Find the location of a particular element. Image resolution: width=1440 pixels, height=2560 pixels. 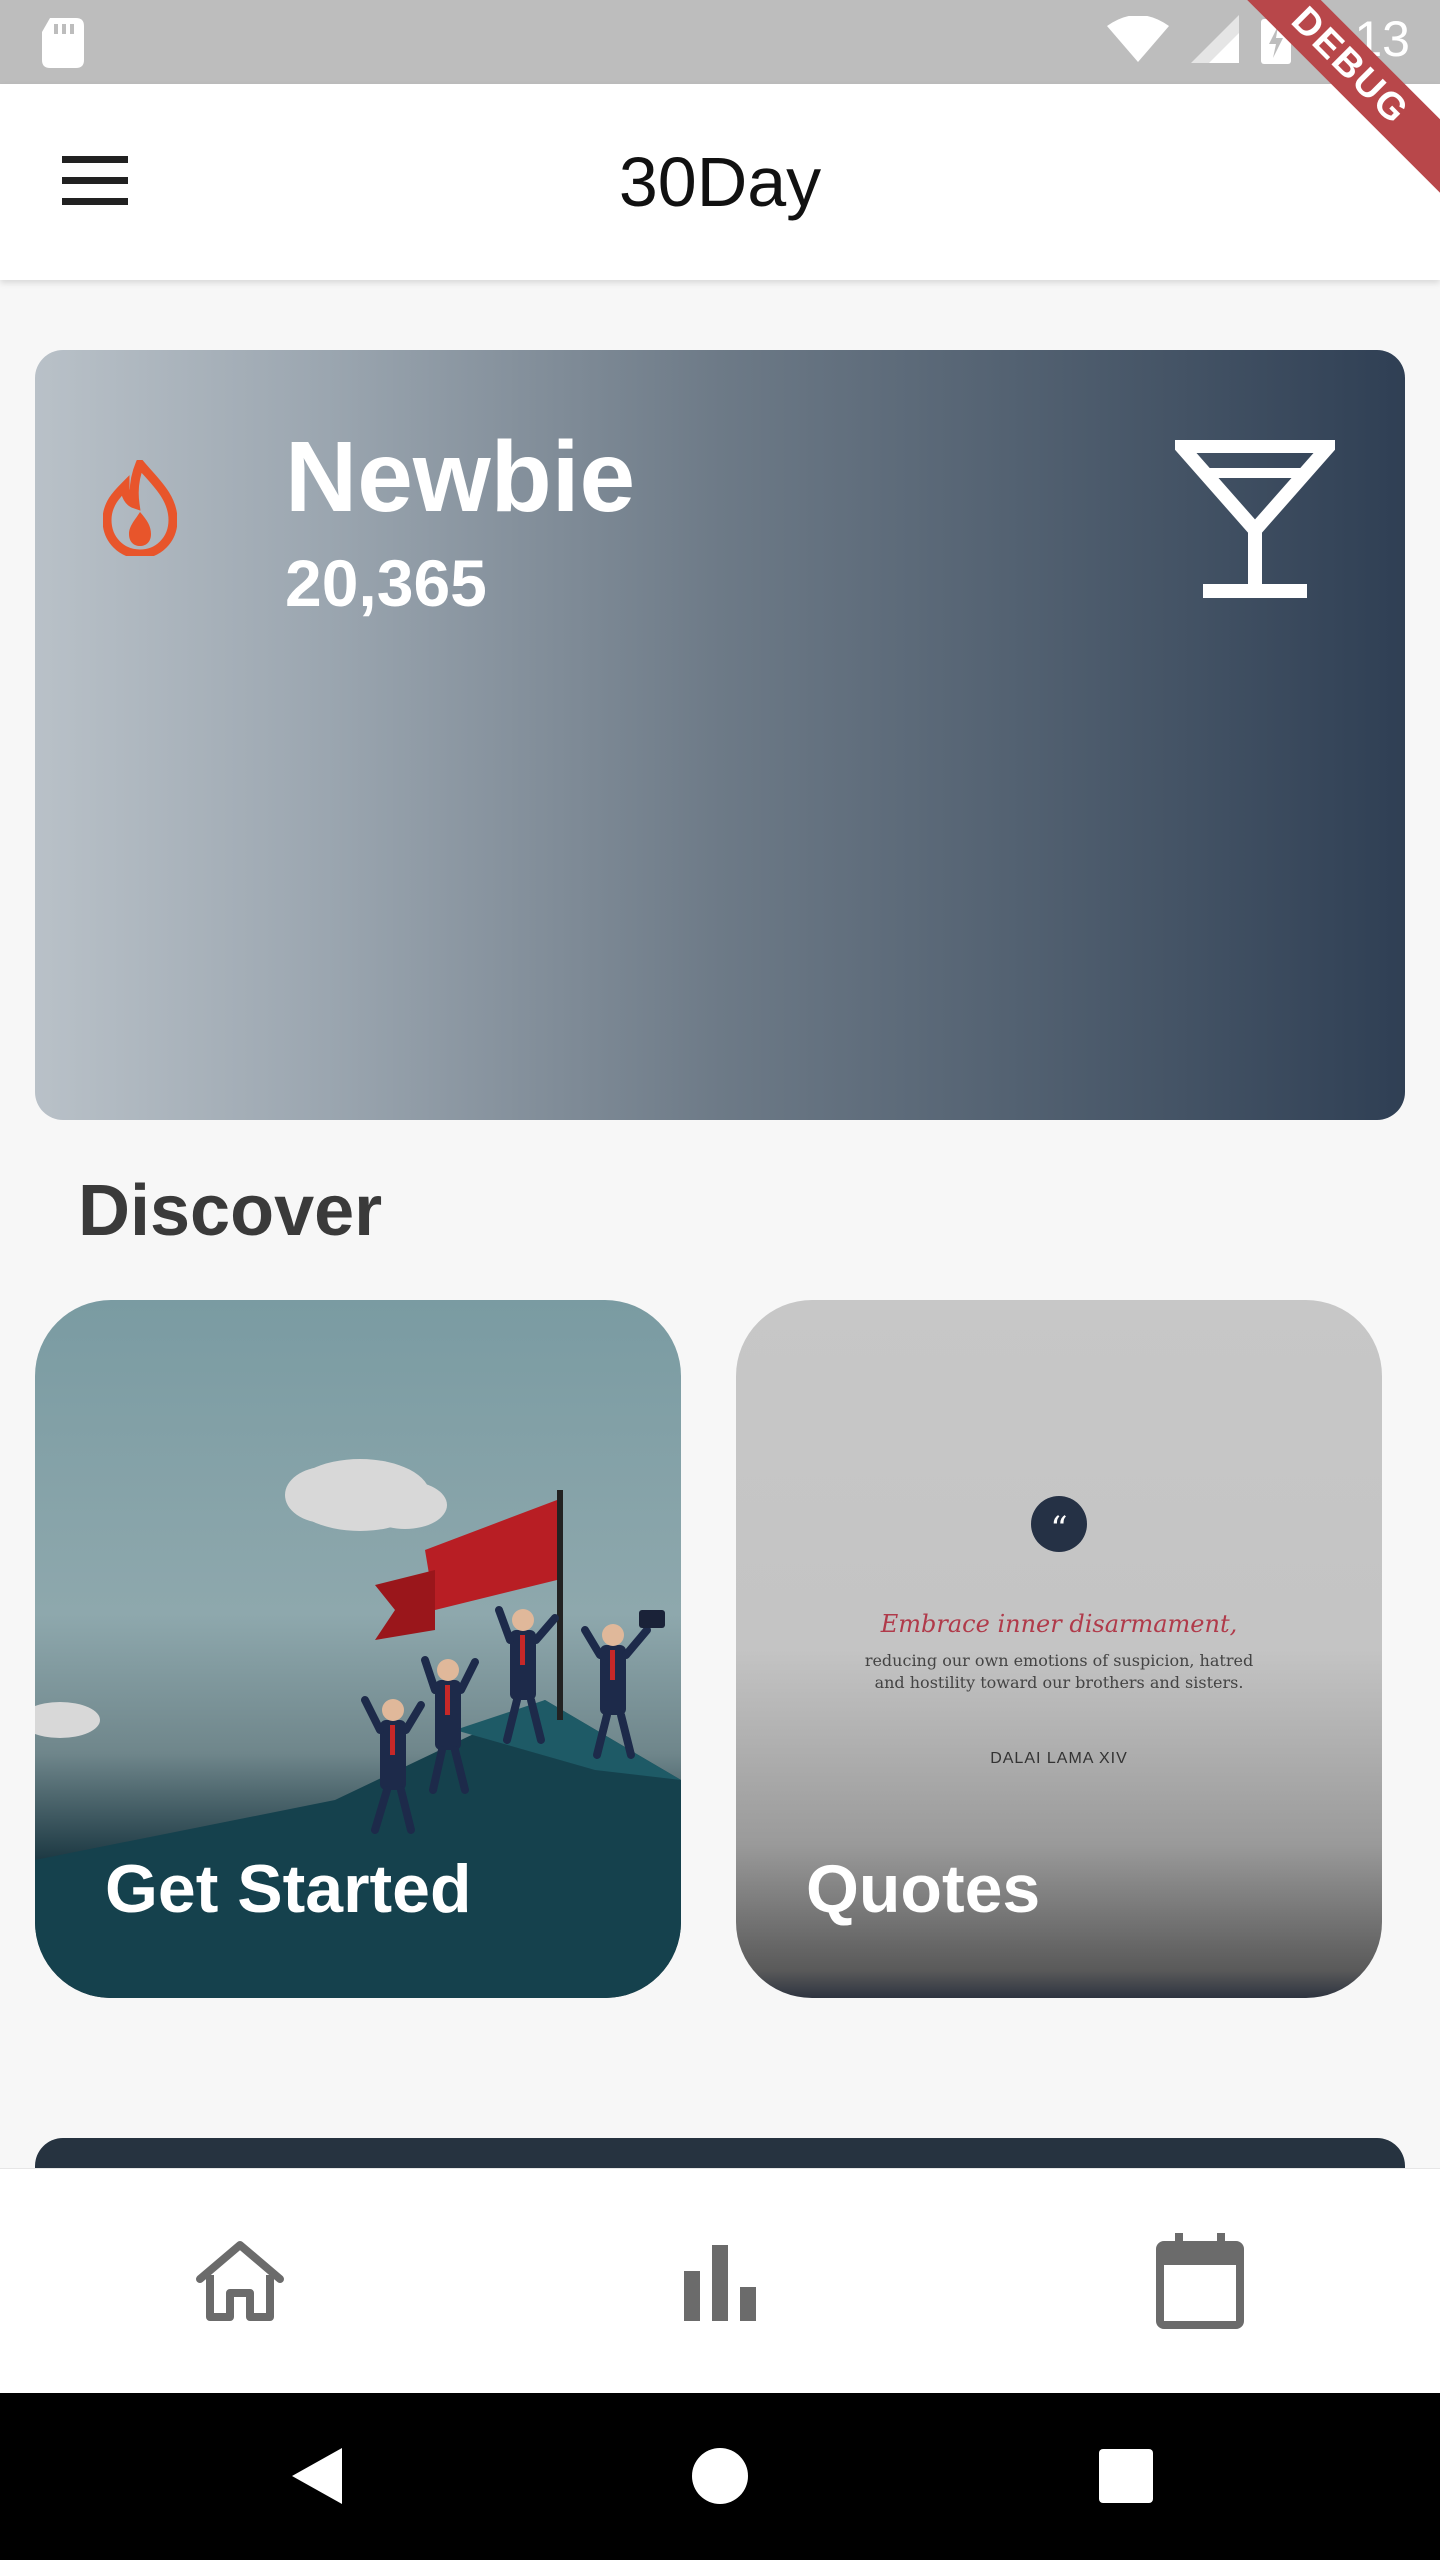

nav-stats is located at coordinates (720, 2281).